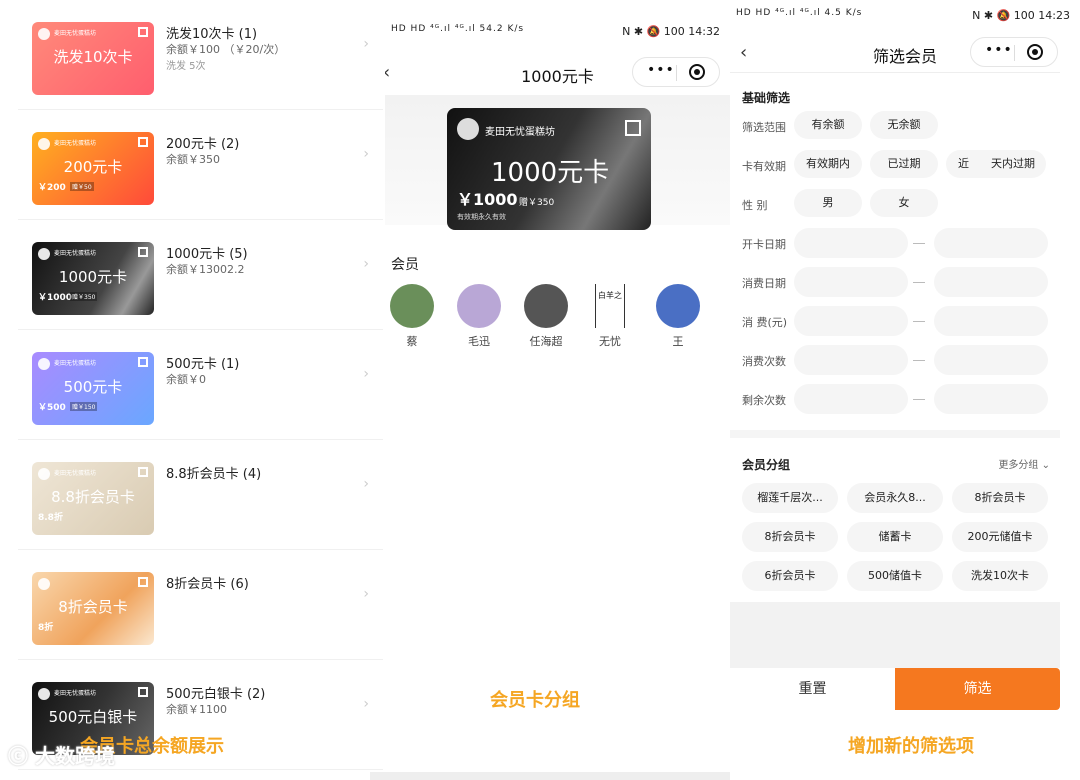  I want to click on capsule-divider, so click(1014, 53).